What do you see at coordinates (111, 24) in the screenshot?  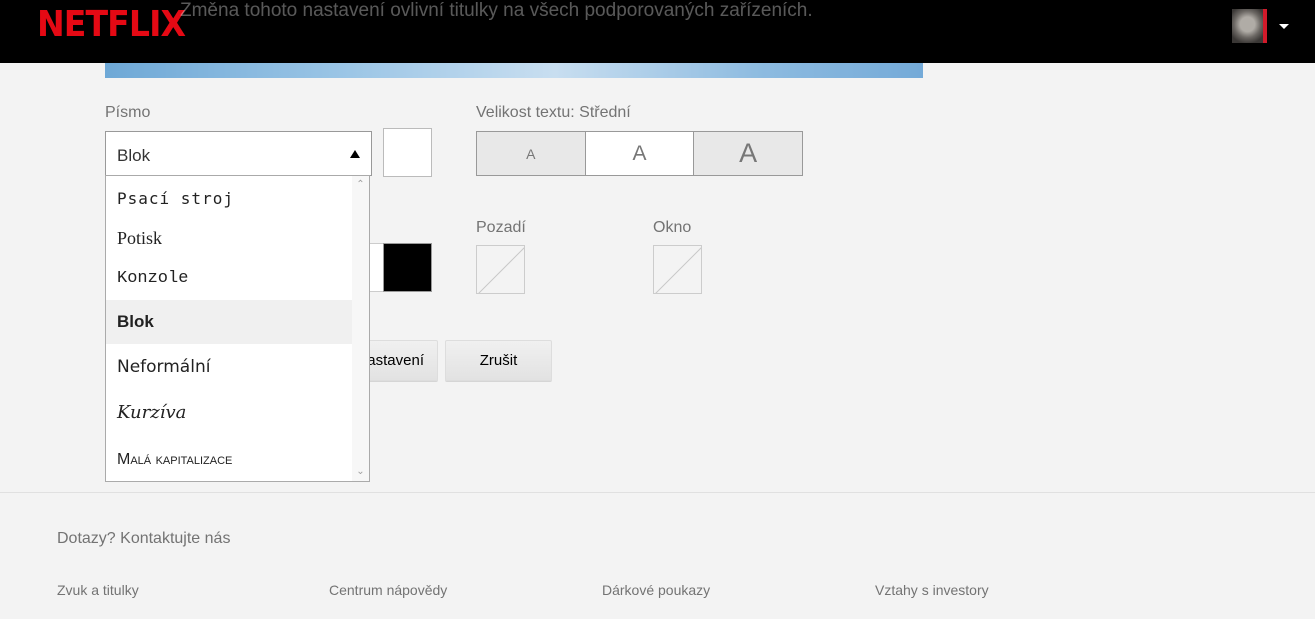 I see `netflix-logo: NETFLIX` at bounding box center [111, 24].